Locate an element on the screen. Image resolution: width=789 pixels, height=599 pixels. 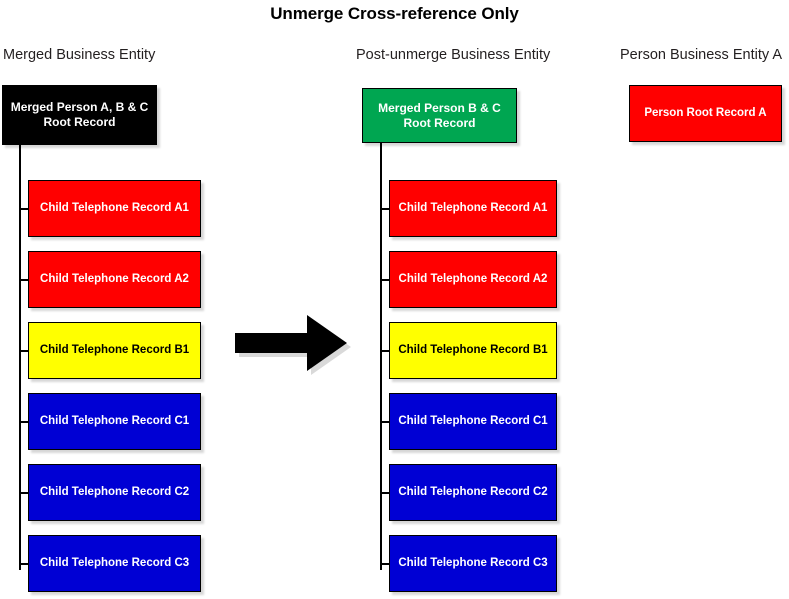
root-record-merged-person-bc: Merged Person B & C Root Record is located at coordinates (439, 115).